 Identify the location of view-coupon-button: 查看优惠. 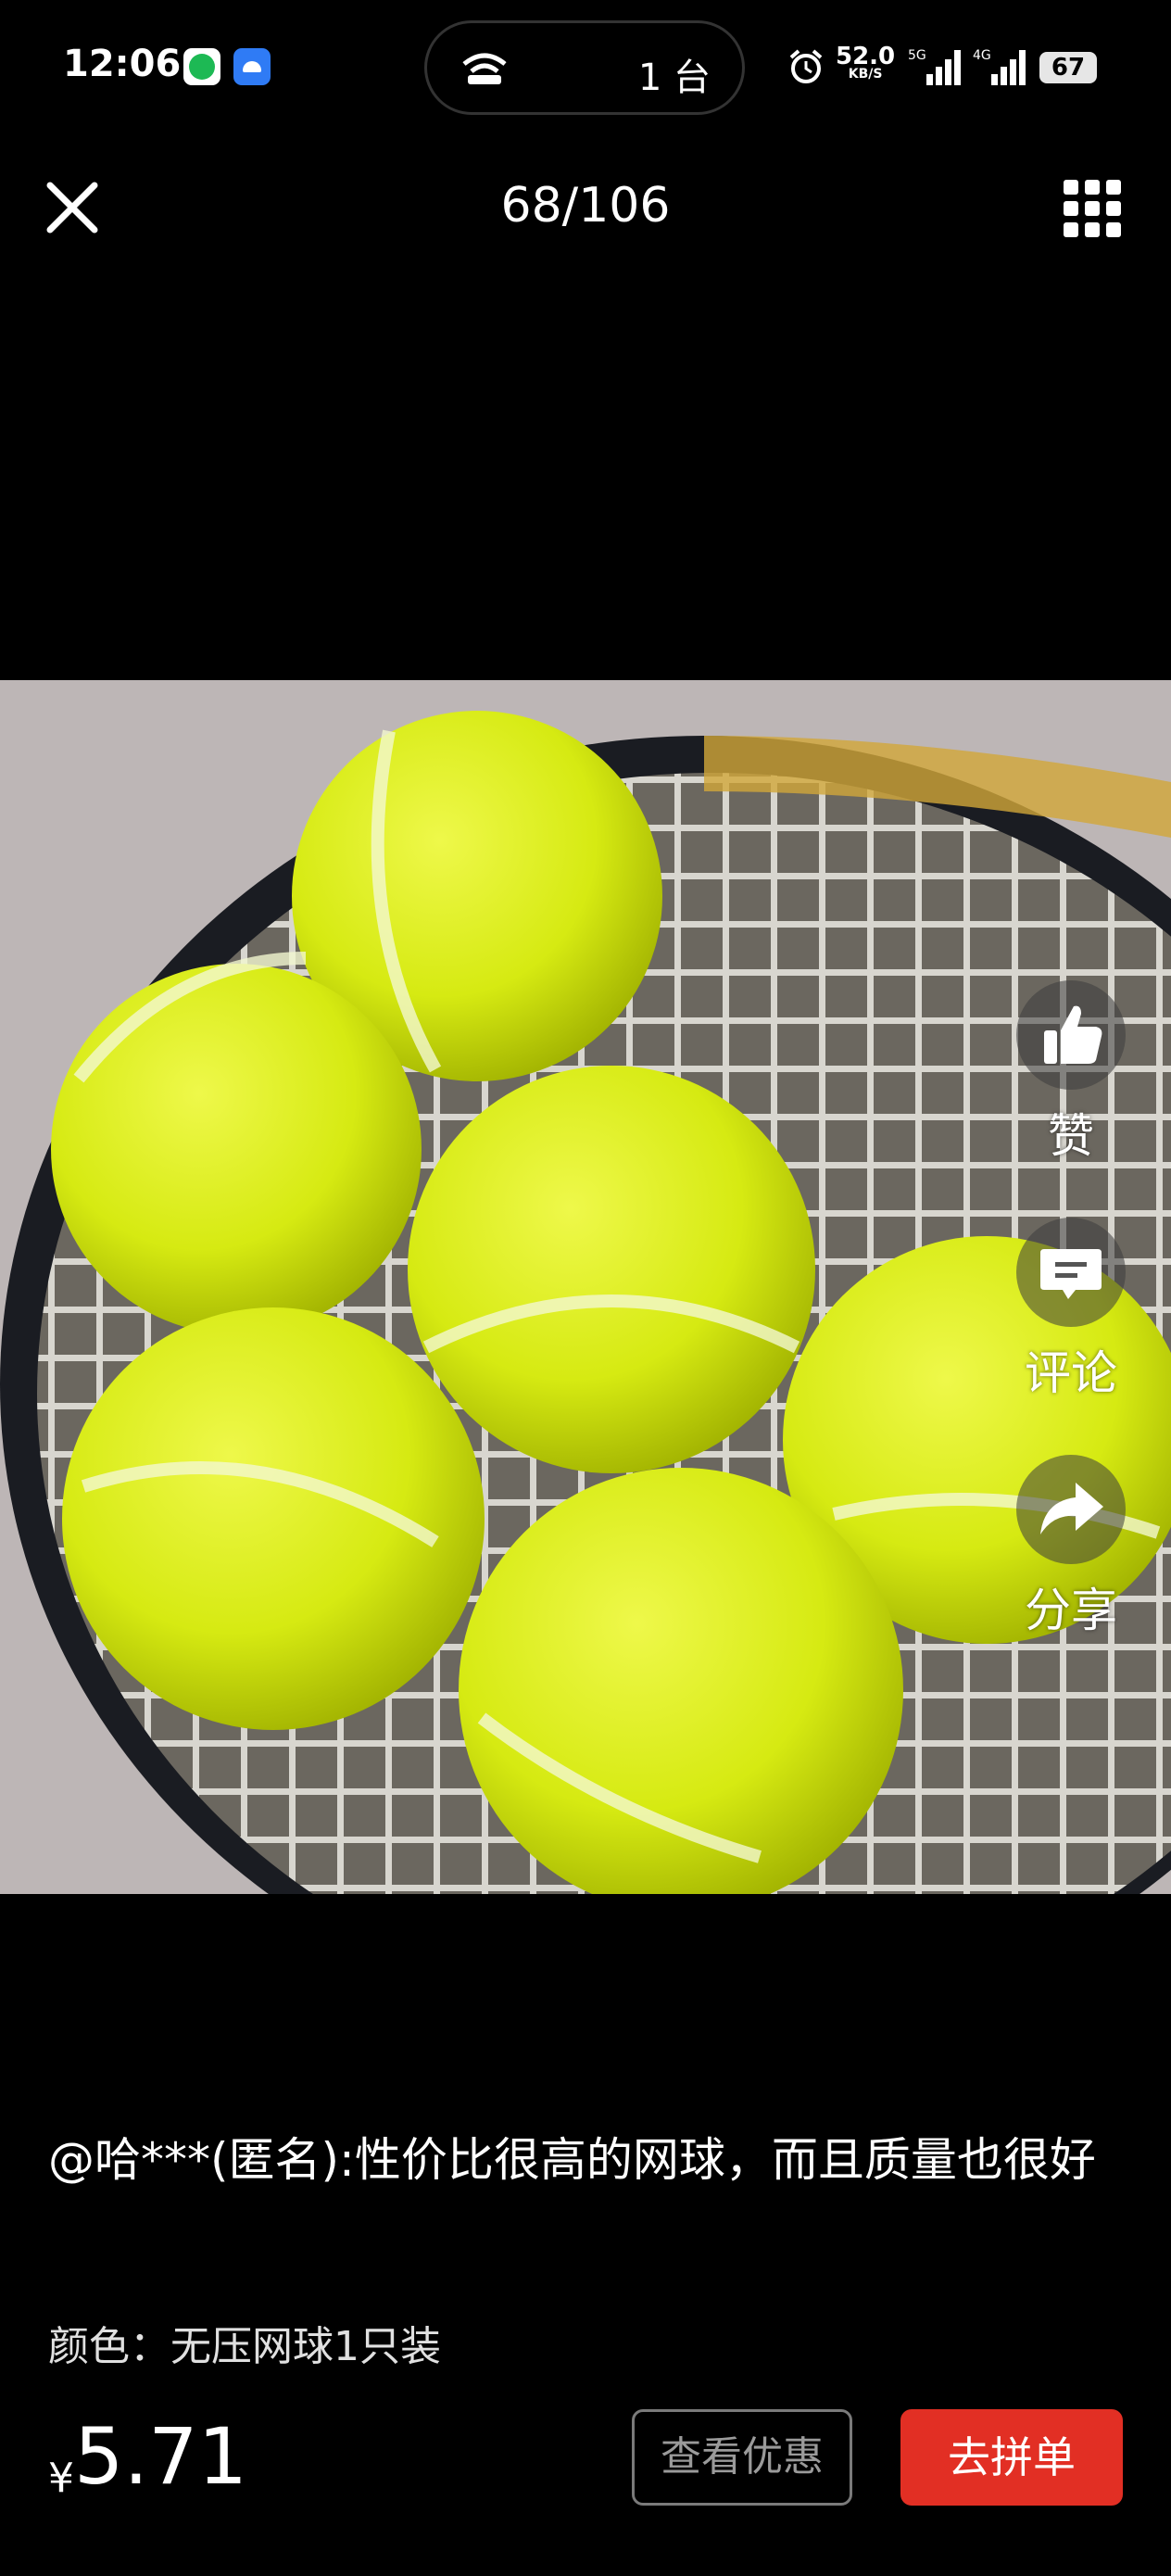
(742, 2457).